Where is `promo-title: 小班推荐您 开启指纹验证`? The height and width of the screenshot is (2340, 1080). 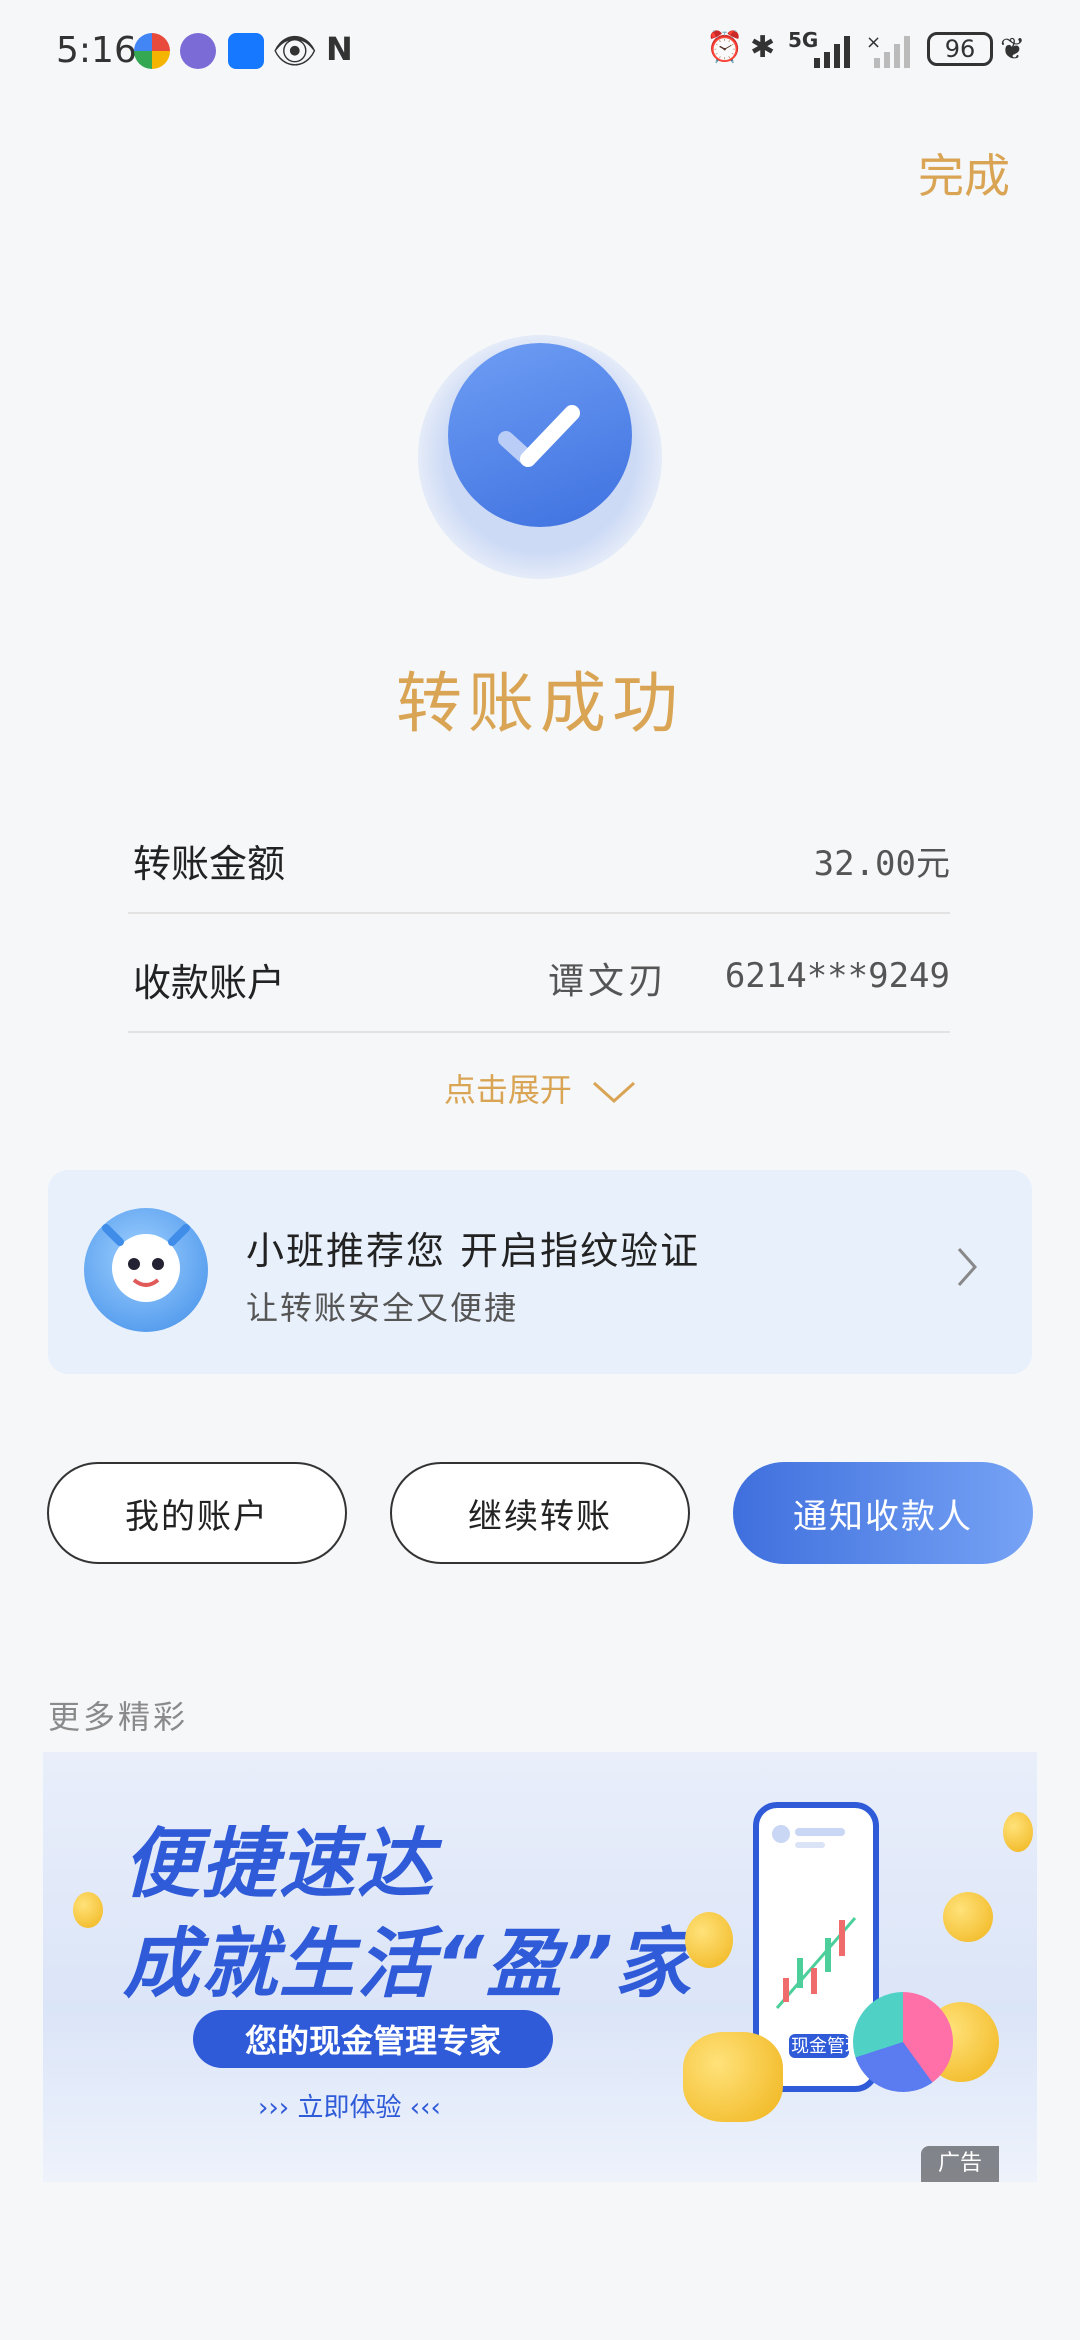 promo-title: 小班推荐您 开启指纹验证 is located at coordinates (473, 1251).